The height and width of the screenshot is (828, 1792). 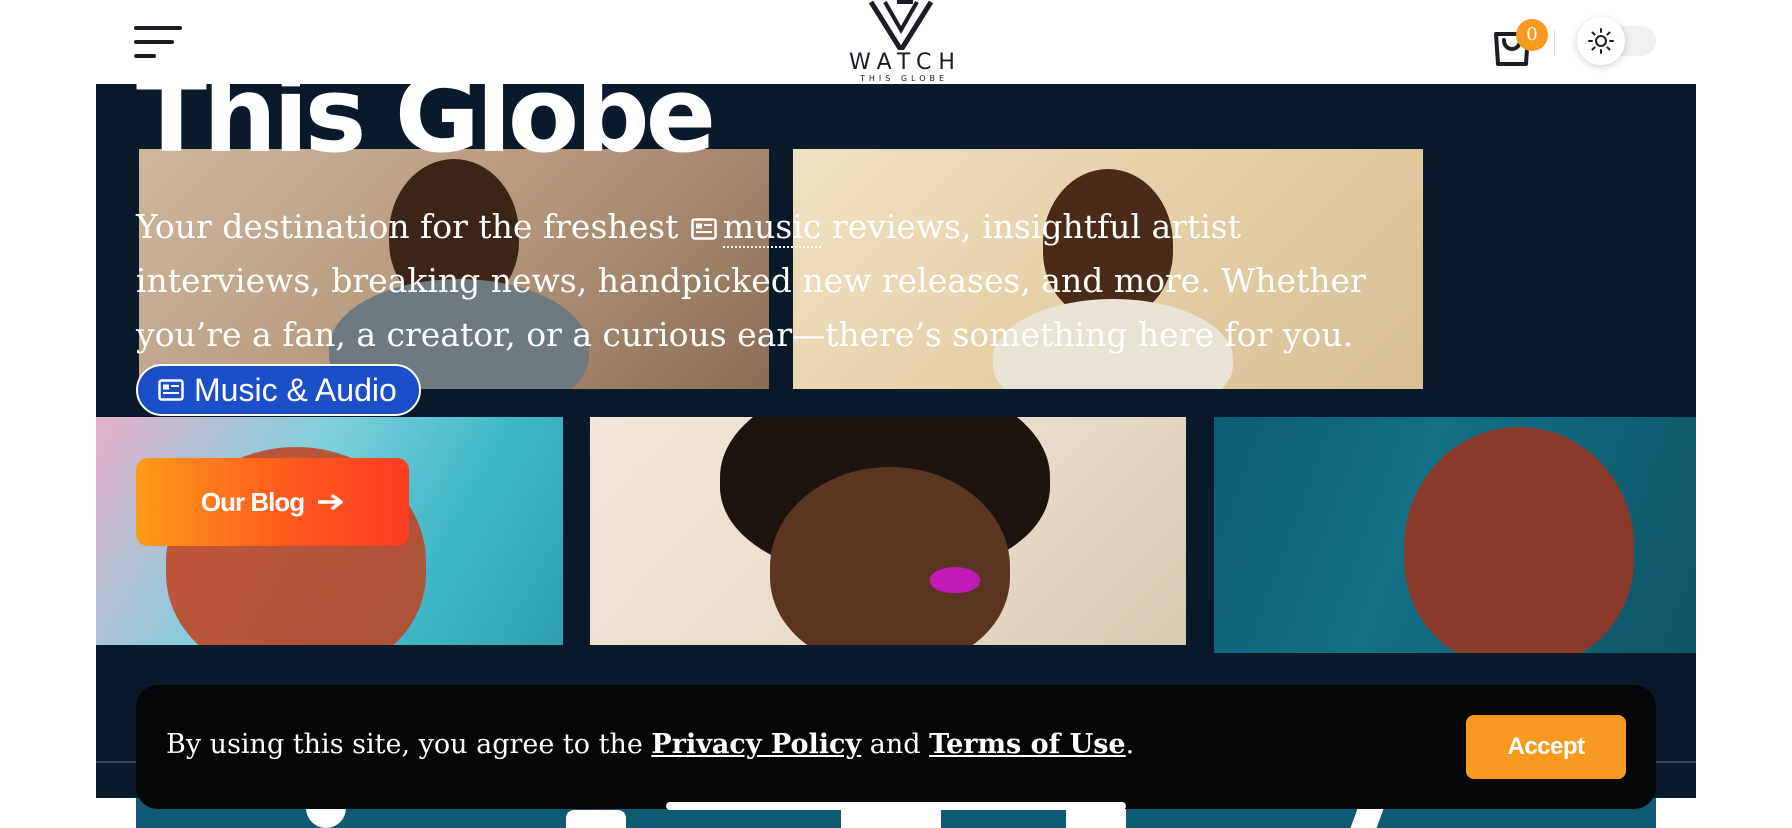 I want to click on blog-button-label: Our Blog, so click(x=252, y=501).